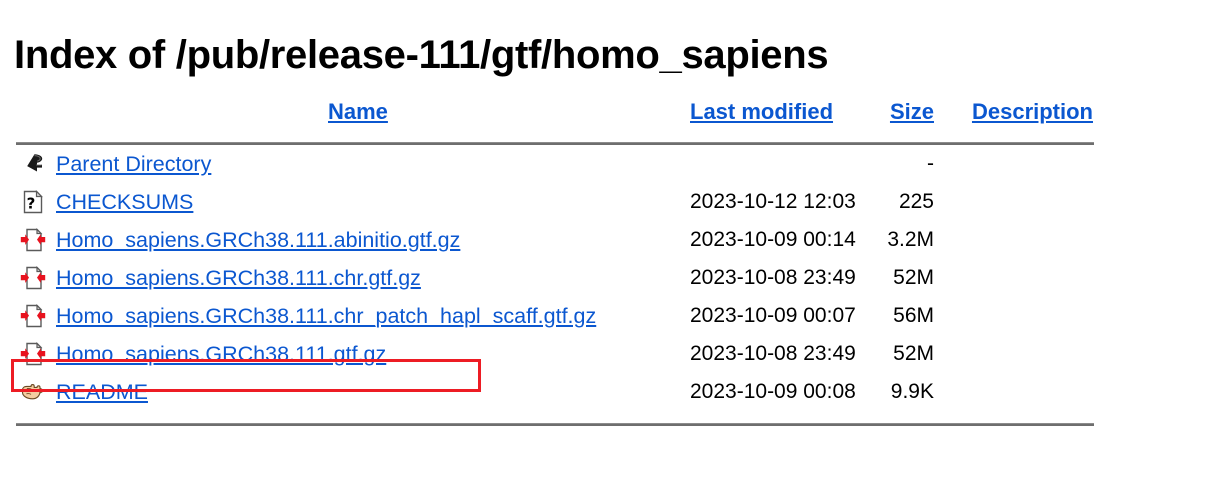  What do you see at coordinates (33, 392) in the screenshot?
I see `hand-right-icon` at bounding box center [33, 392].